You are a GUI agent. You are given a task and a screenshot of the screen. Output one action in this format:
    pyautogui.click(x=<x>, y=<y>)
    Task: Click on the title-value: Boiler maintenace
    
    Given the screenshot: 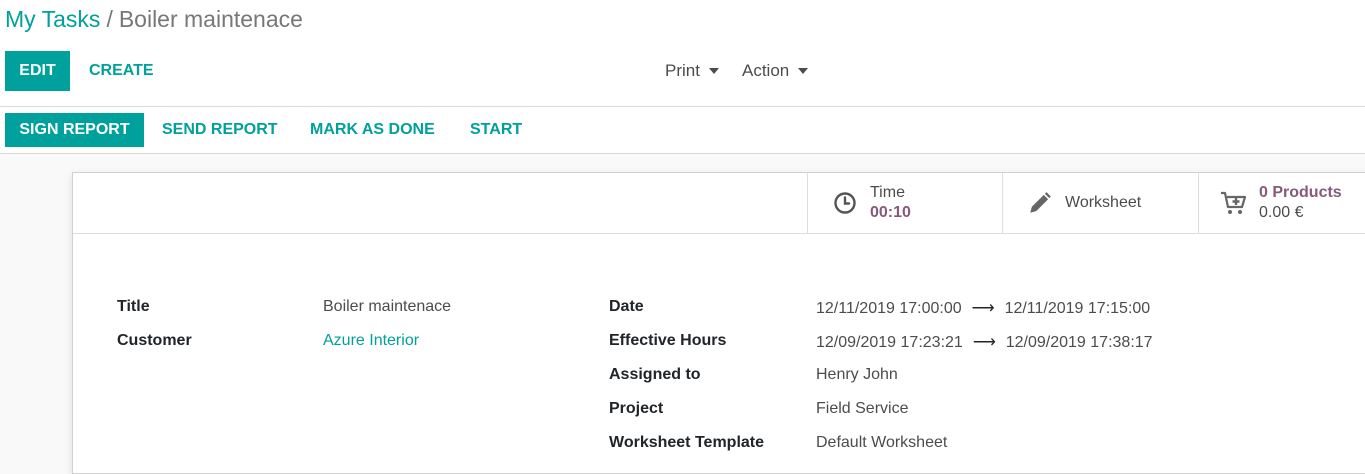 What is the action you would take?
    pyautogui.click(x=387, y=306)
    